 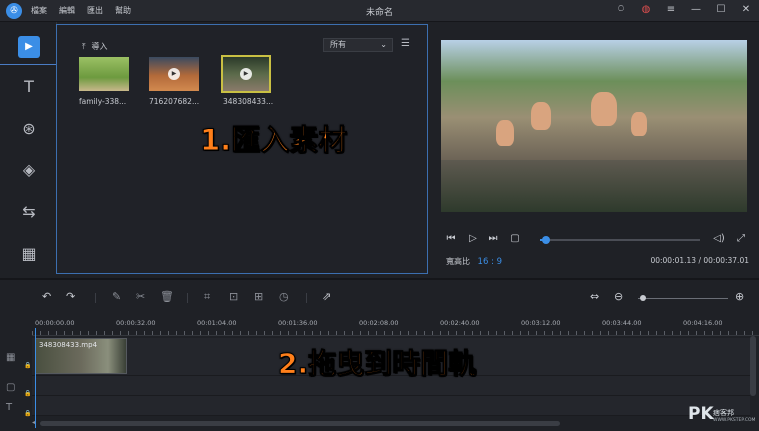 What do you see at coordinates (207, 297) in the screenshot?
I see `crop-icon: ⌗` at bounding box center [207, 297].